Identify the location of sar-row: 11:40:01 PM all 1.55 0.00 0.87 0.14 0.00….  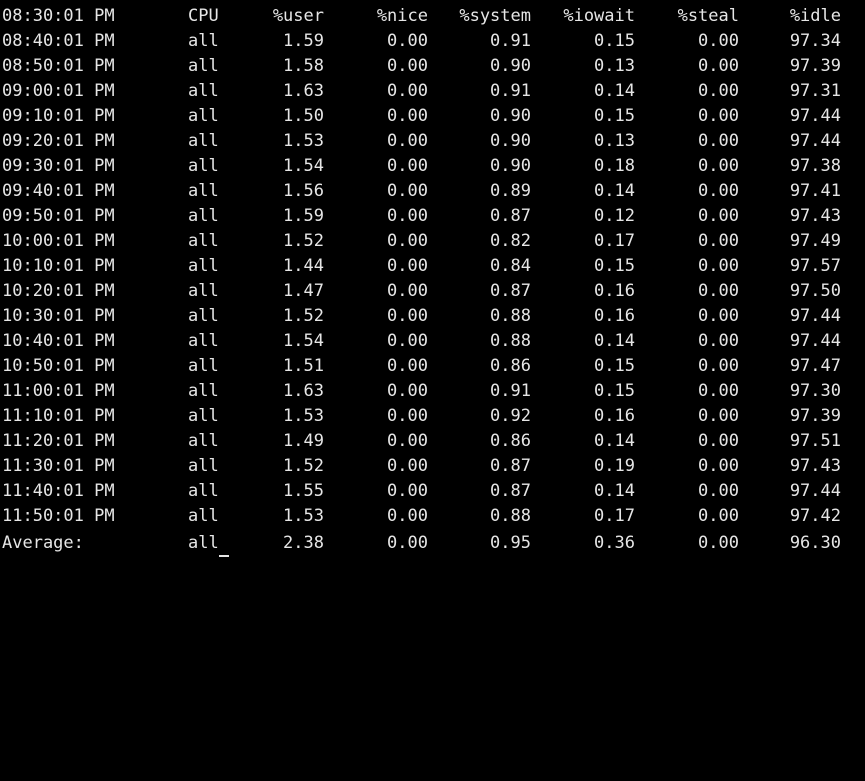
(432, 491).